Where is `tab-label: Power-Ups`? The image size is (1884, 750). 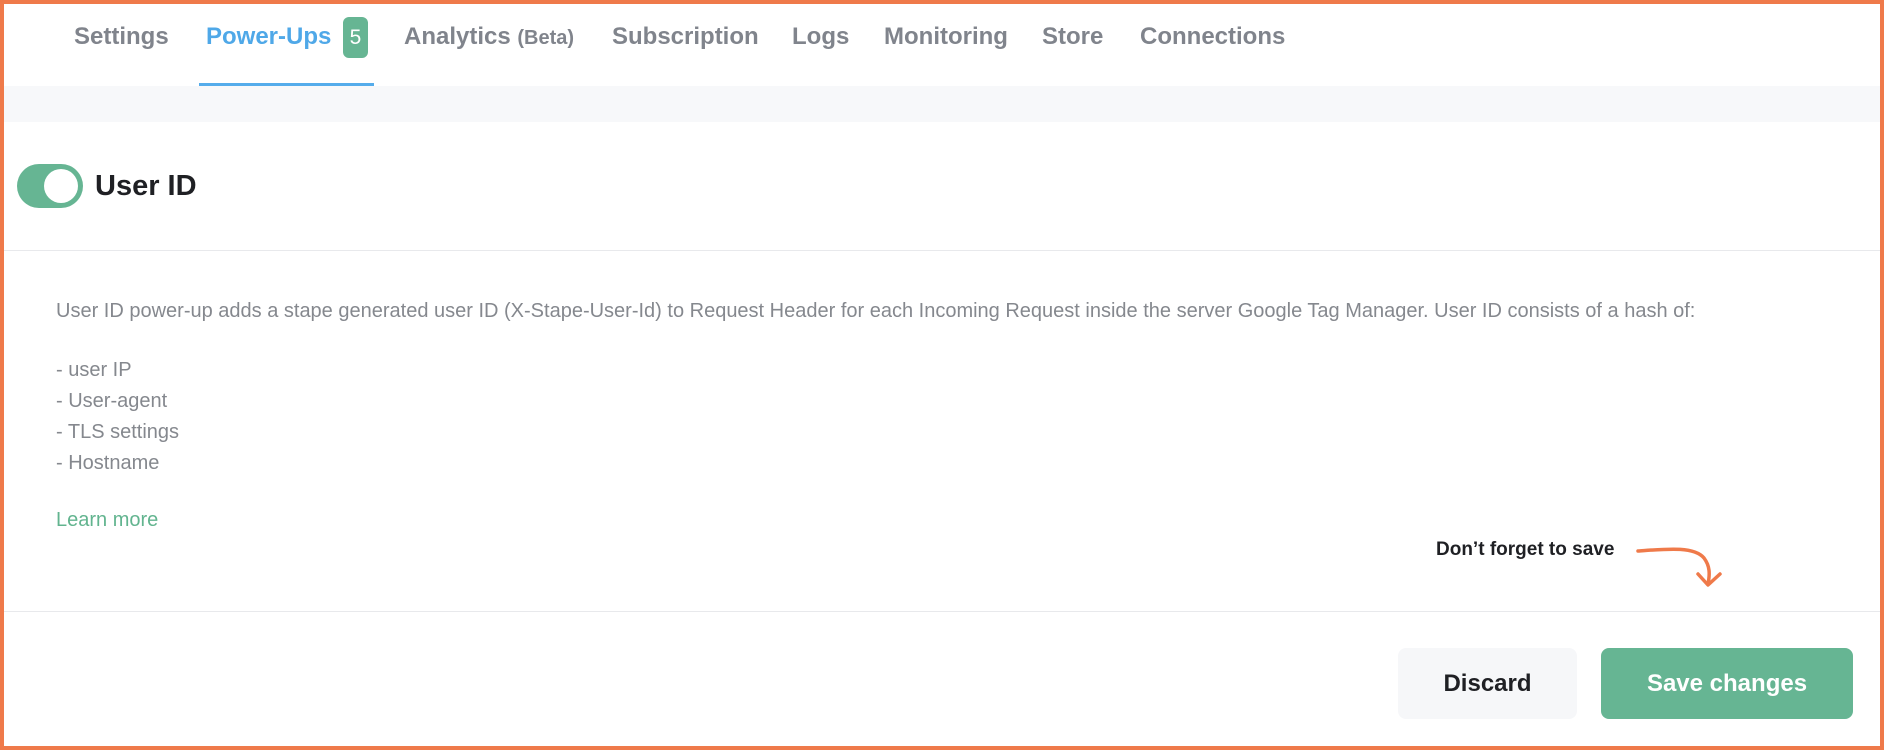
tab-label: Power-Ups is located at coordinates (269, 36).